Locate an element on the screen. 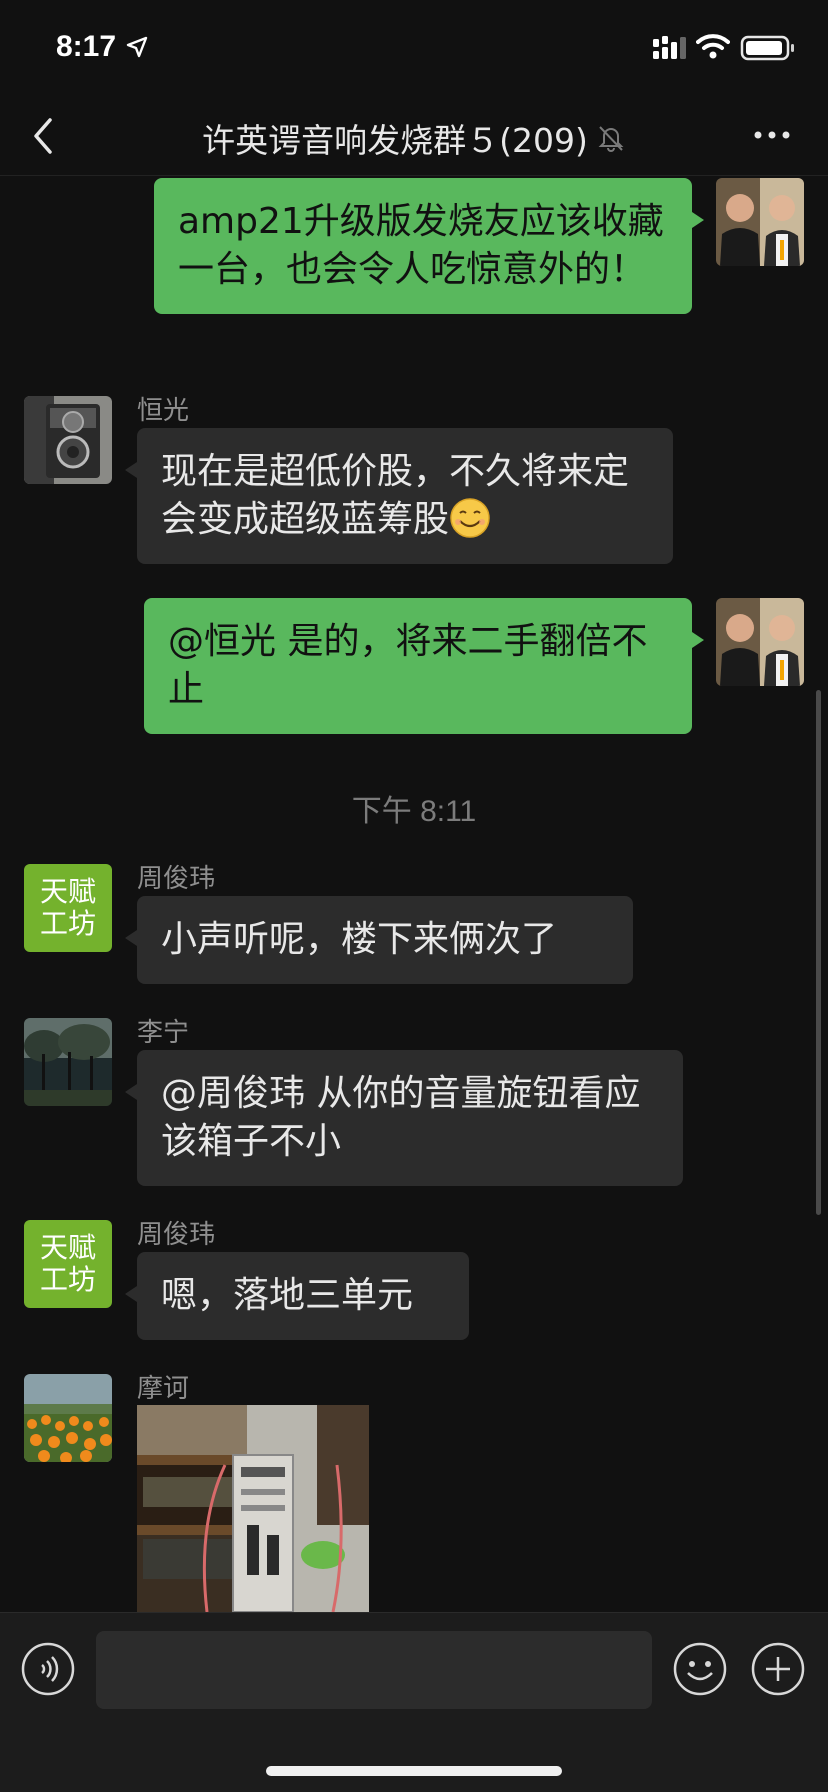  voice-input-icon is located at coordinates (48, 1669).